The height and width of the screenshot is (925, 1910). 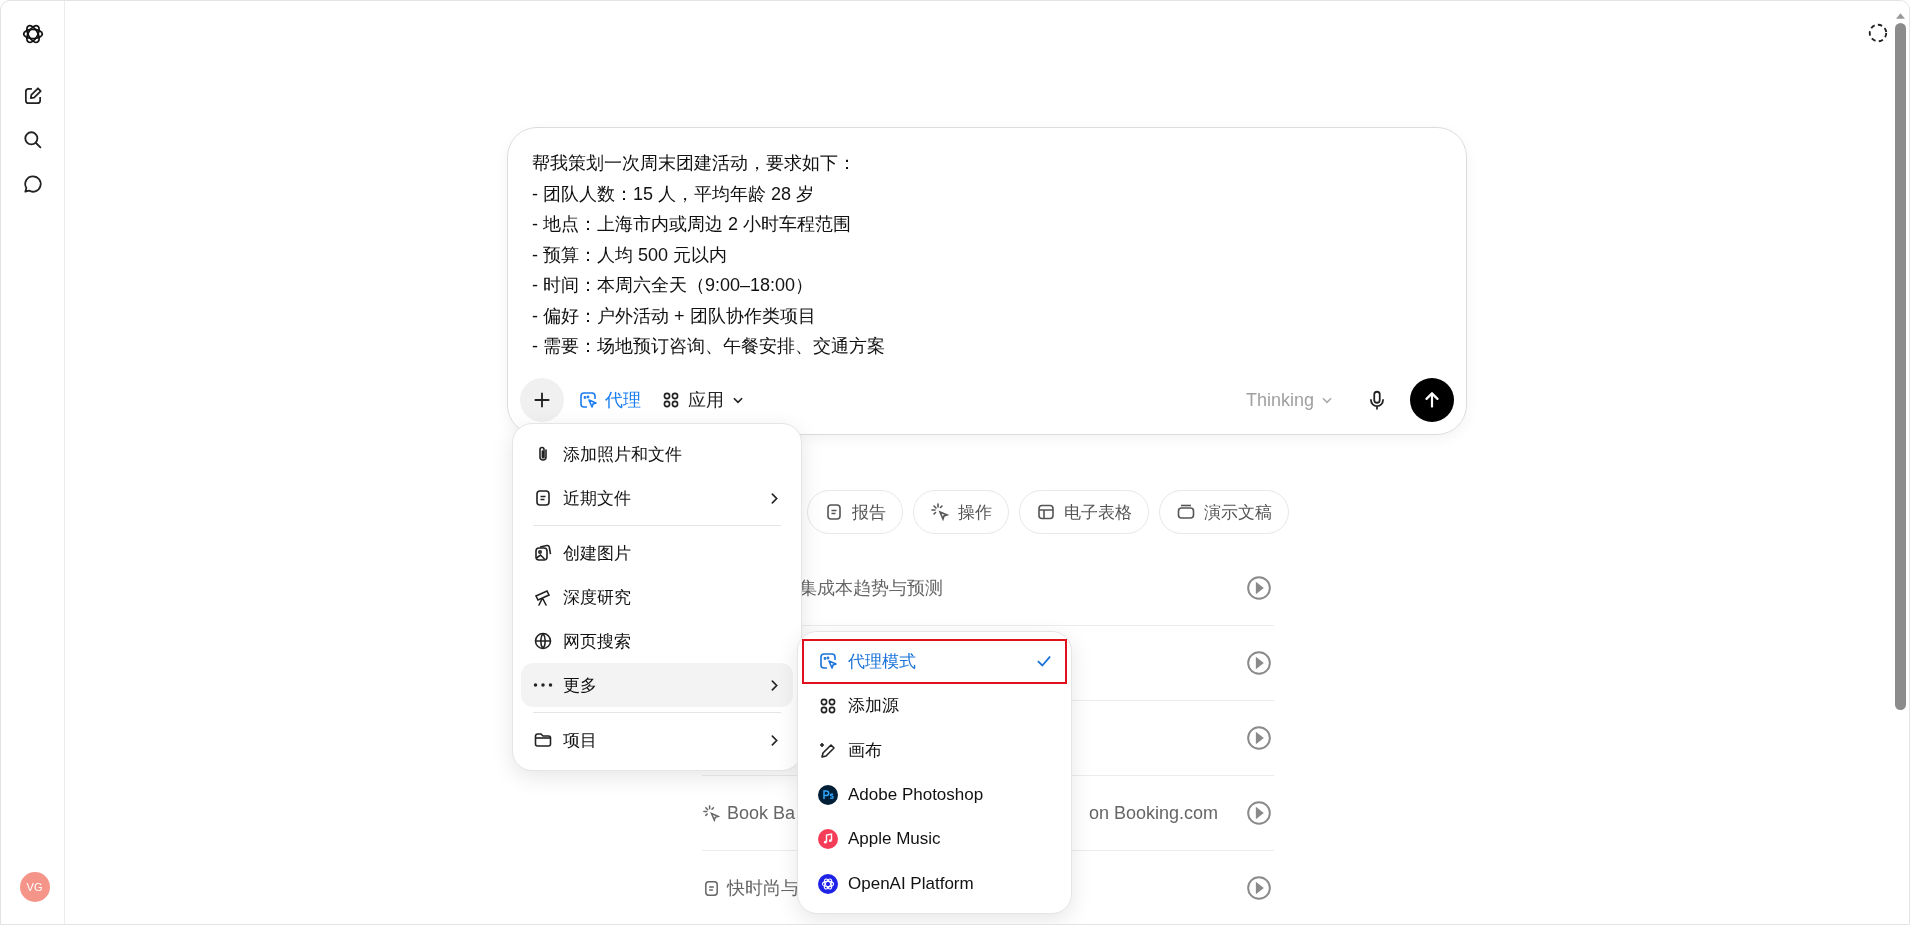 I want to click on send-button, so click(x=1432, y=400).